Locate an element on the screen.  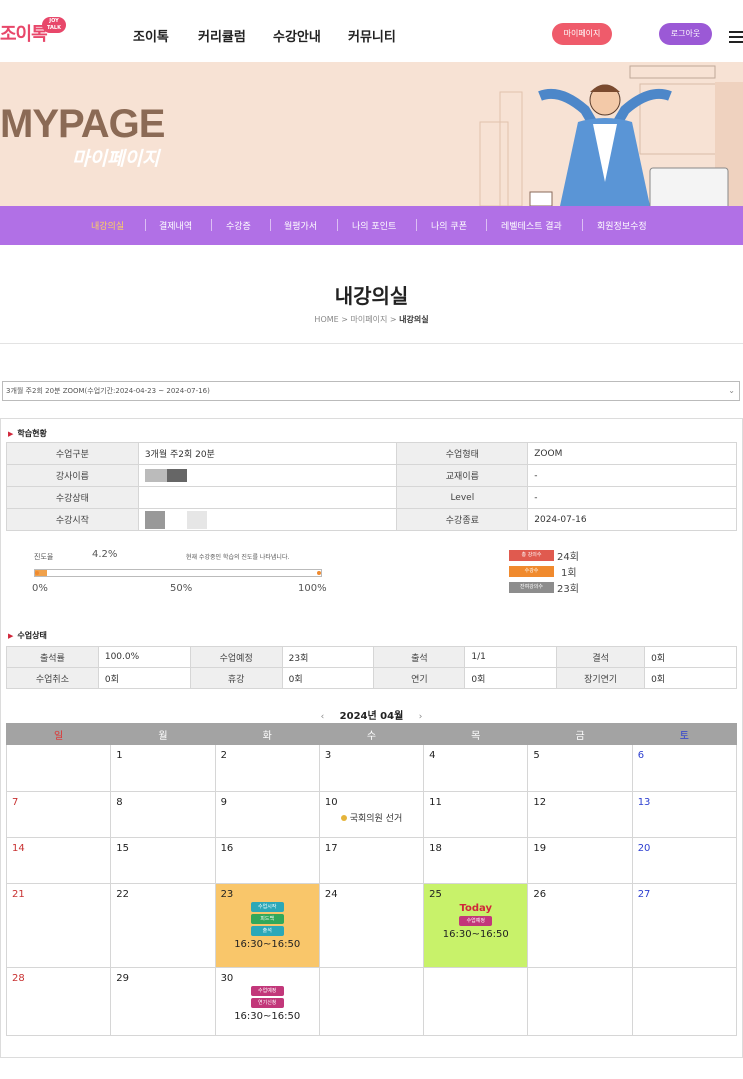
hamburger-menu-icon is located at coordinates (736, 37).